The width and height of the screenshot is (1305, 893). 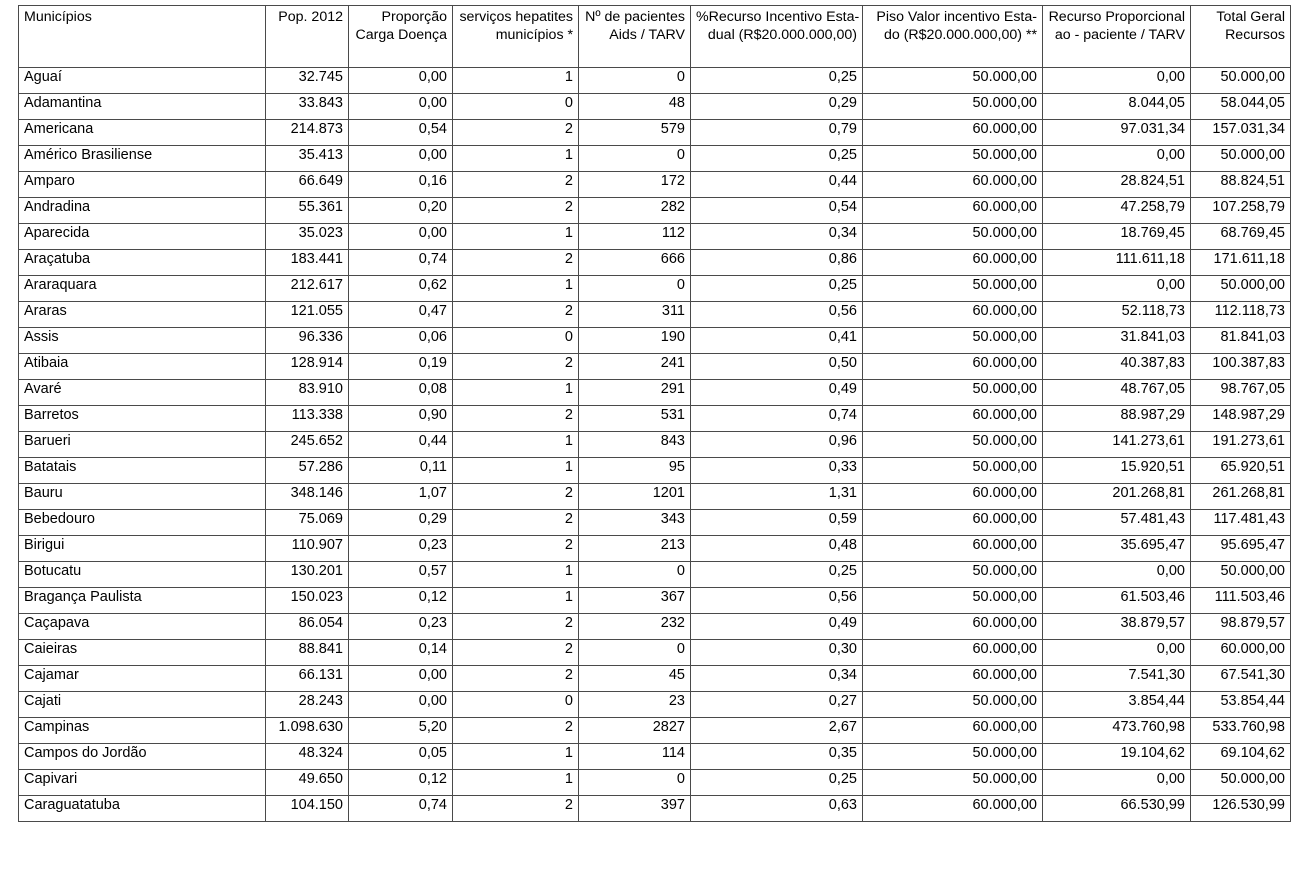 What do you see at coordinates (142, 626) in the screenshot?
I see `cell-municipio: Caçapava` at bounding box center [142, 626].